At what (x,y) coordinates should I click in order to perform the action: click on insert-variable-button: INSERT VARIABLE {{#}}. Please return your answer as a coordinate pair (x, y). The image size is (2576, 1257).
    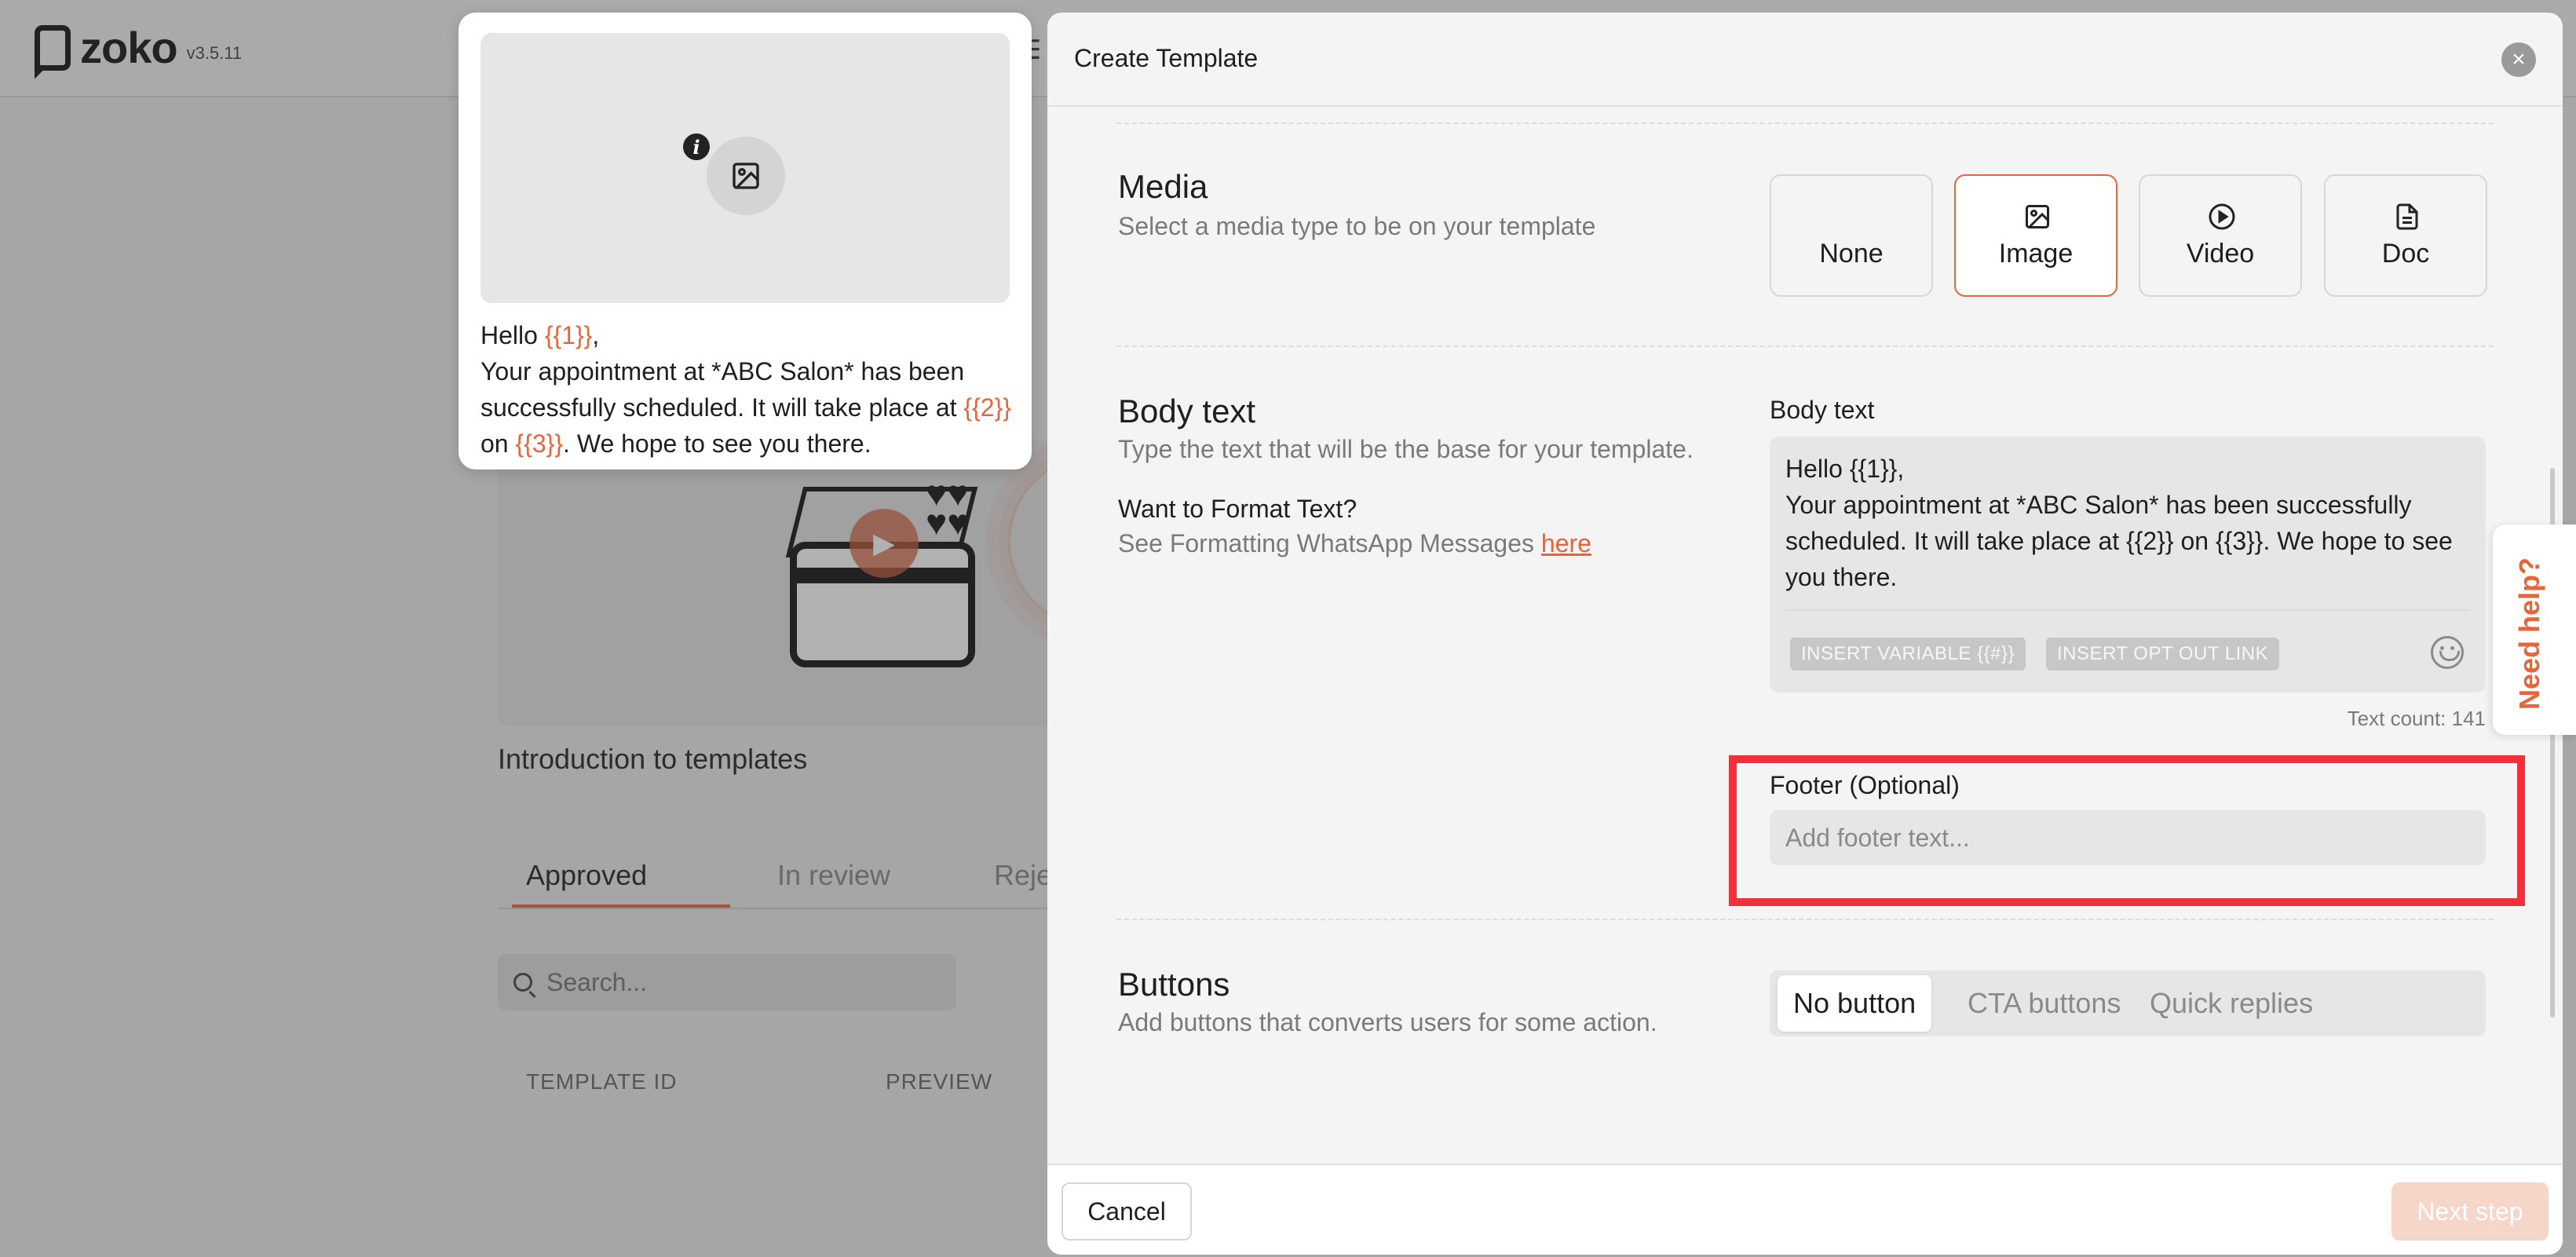
    Looking at the image, I should click on (1908, 654).